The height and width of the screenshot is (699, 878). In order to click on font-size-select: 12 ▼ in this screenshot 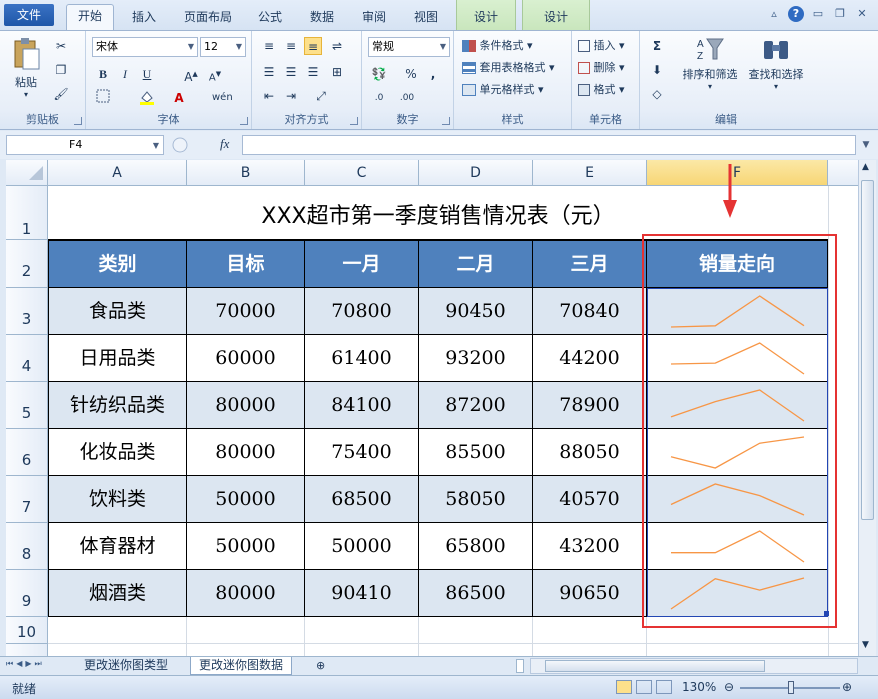, I will do `click(223, 47)`.